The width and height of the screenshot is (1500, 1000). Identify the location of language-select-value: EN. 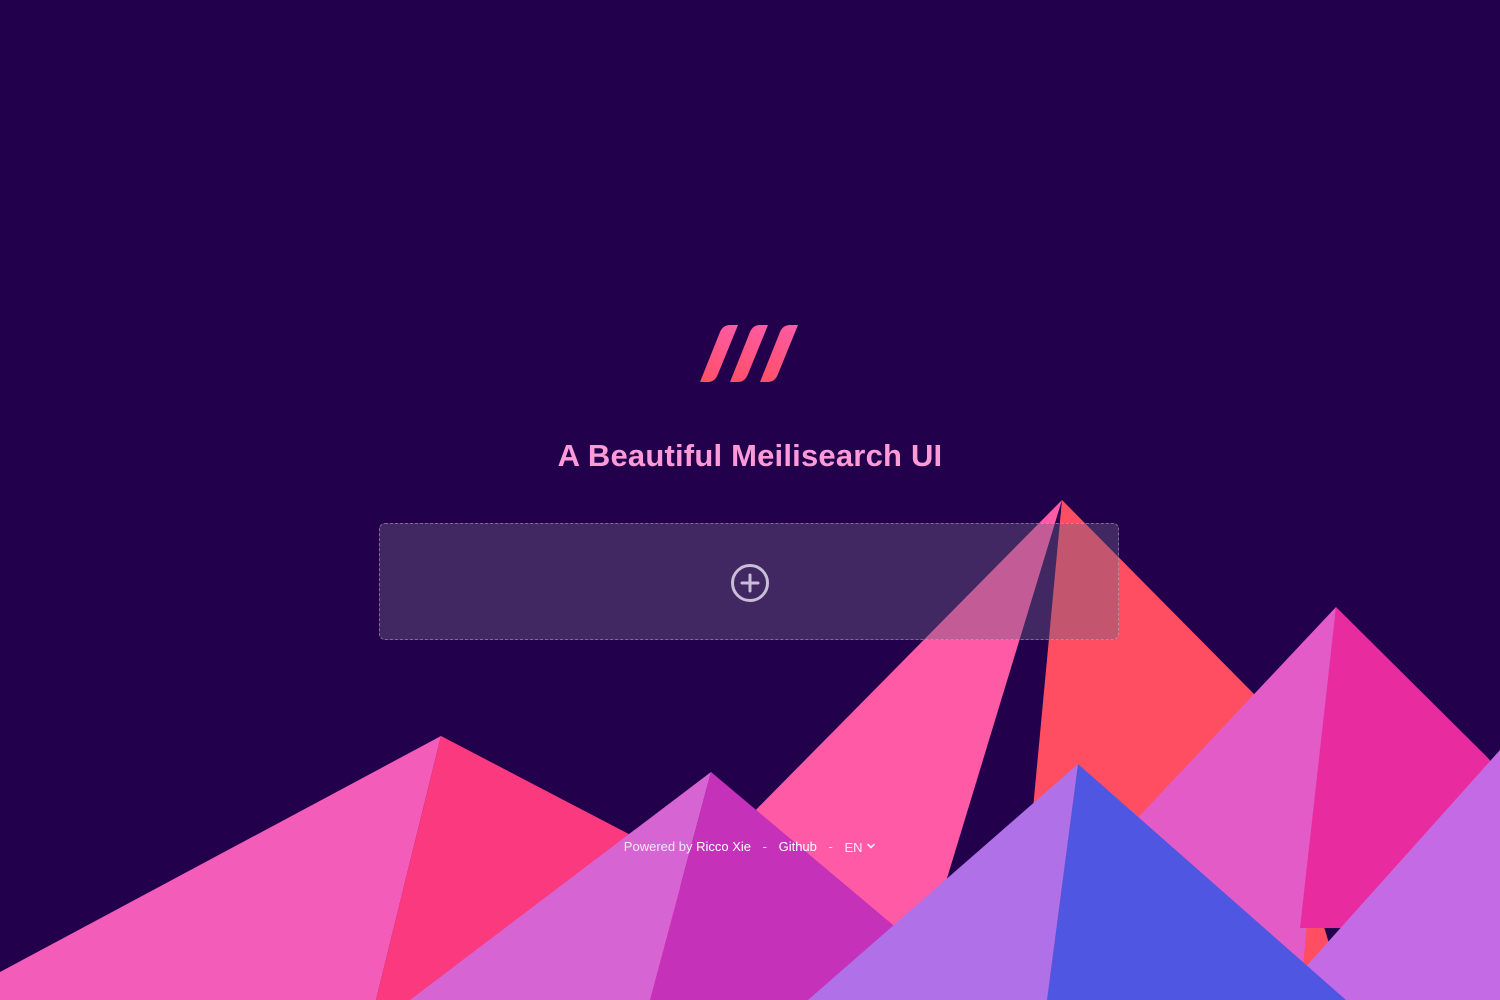
(853, 847).